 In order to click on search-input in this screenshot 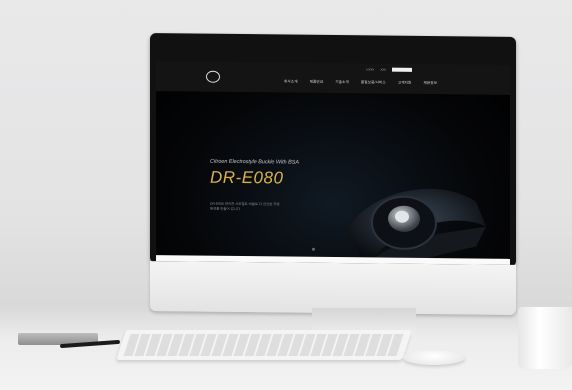, I will do `click(402, 69)`.